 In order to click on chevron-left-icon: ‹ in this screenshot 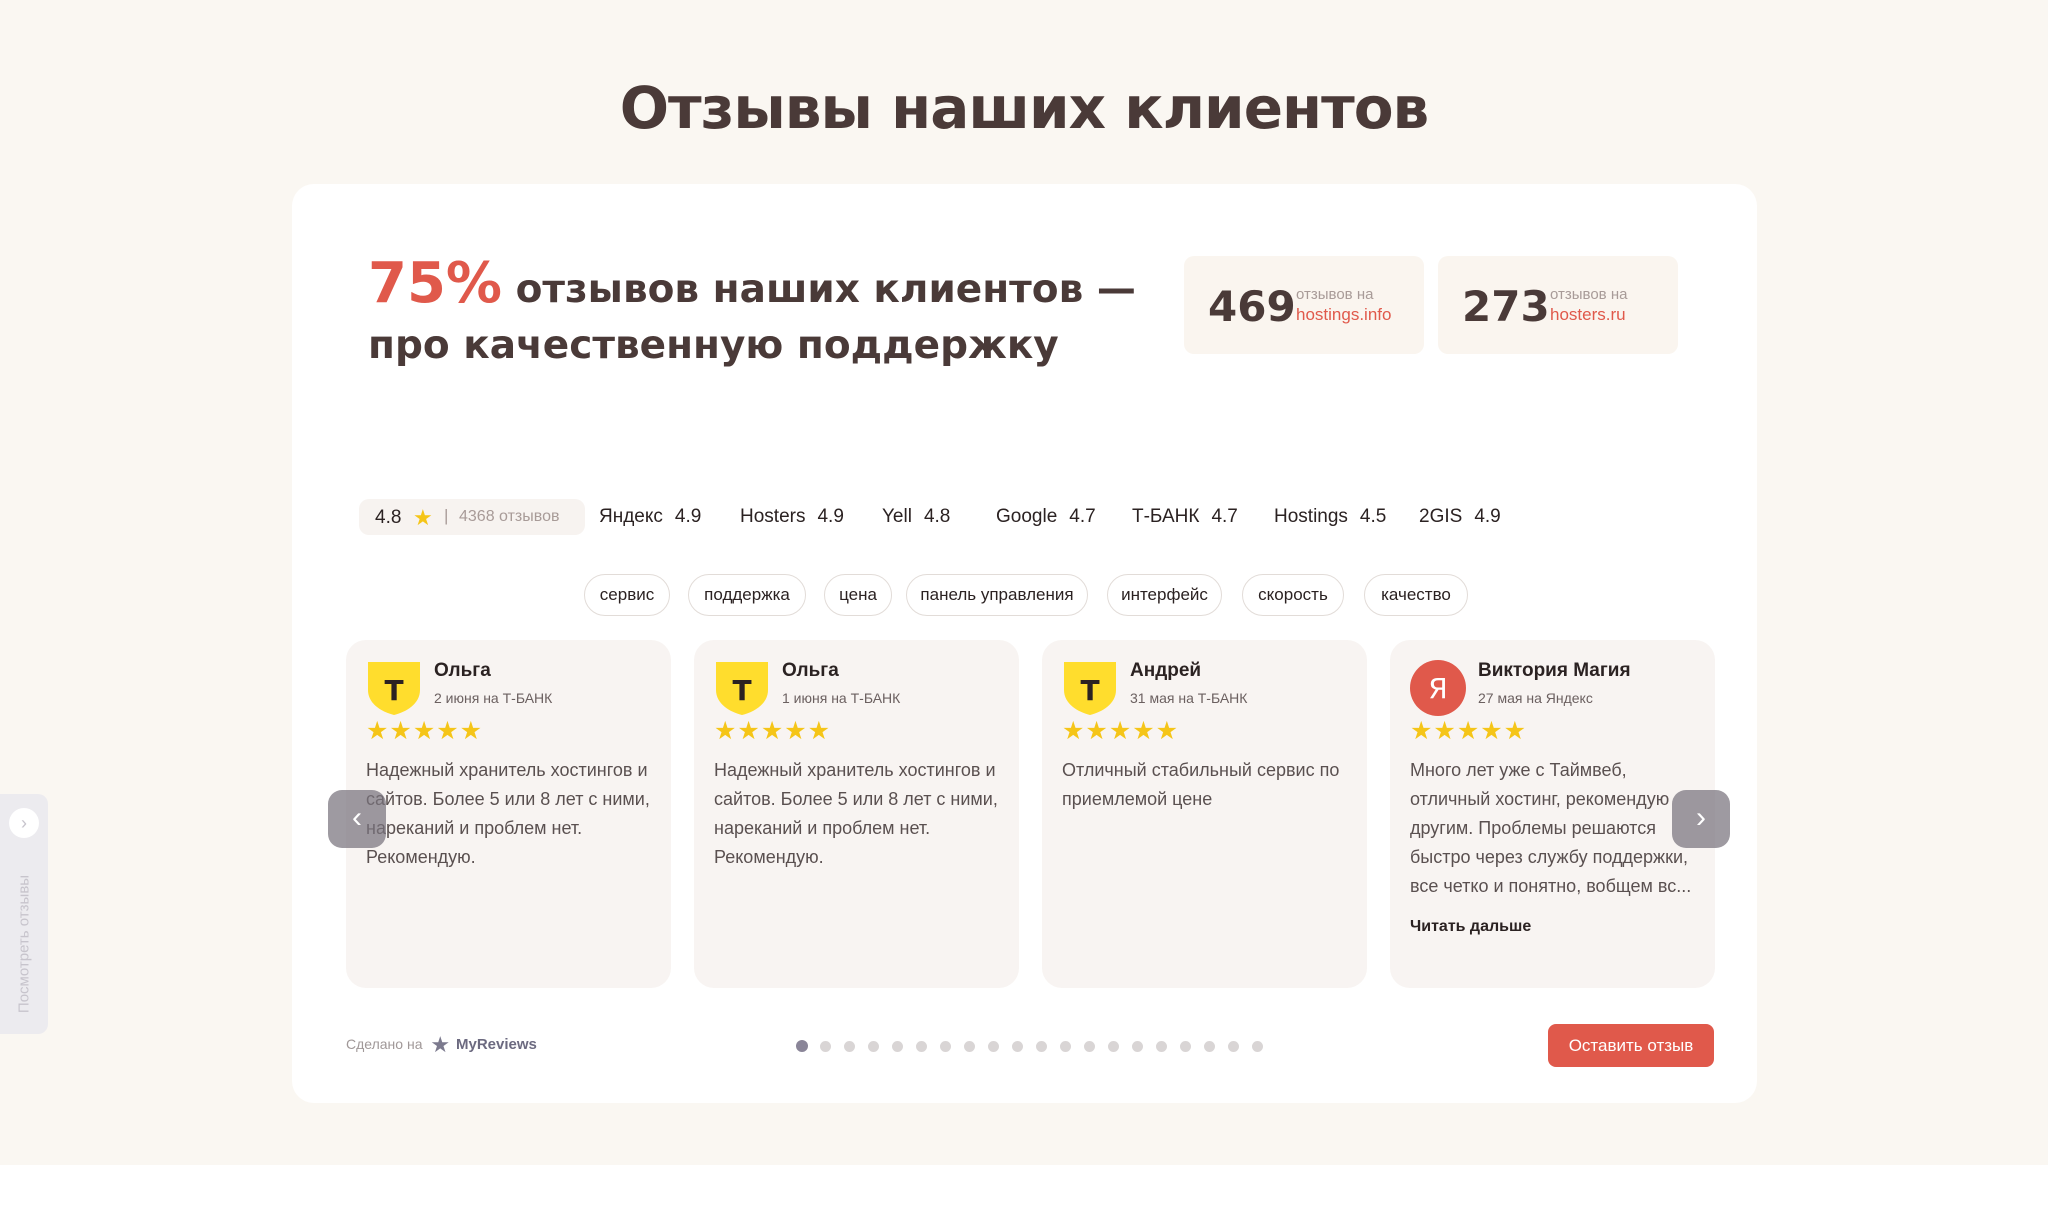, I will do `click(357, 817)`.